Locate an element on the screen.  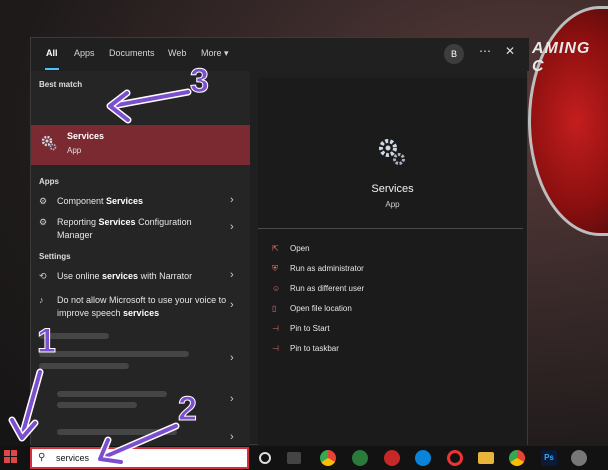
step-number-1: 1 is located at coordinates (47, 341).